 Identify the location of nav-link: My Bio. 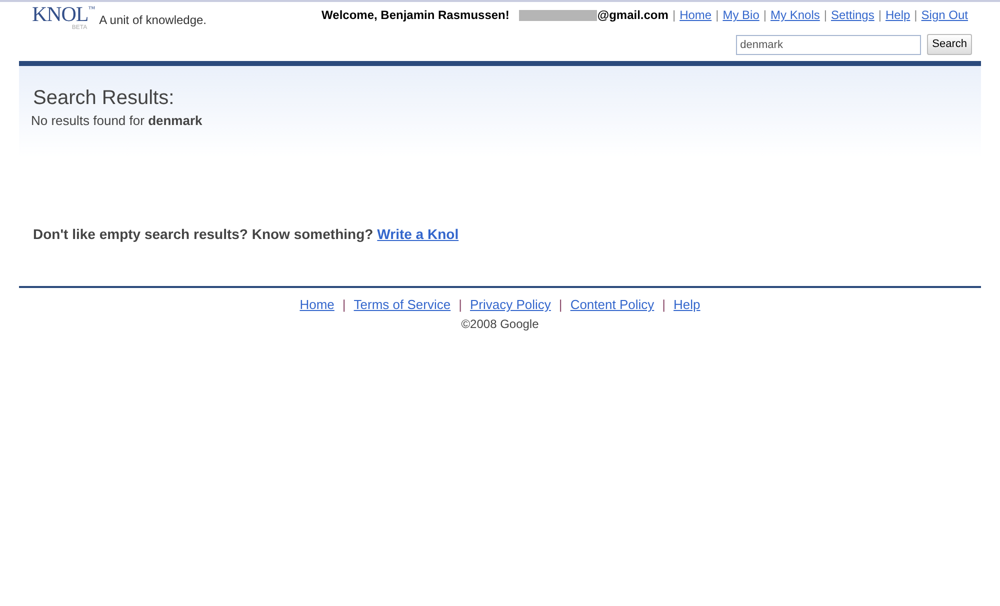
(741, 15).